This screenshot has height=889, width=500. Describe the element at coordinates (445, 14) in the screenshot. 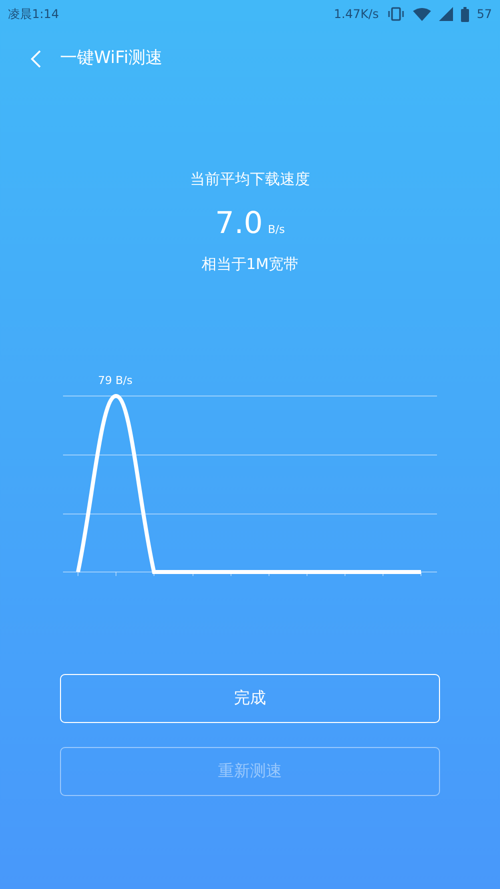

I see `signal-icon` at that location.